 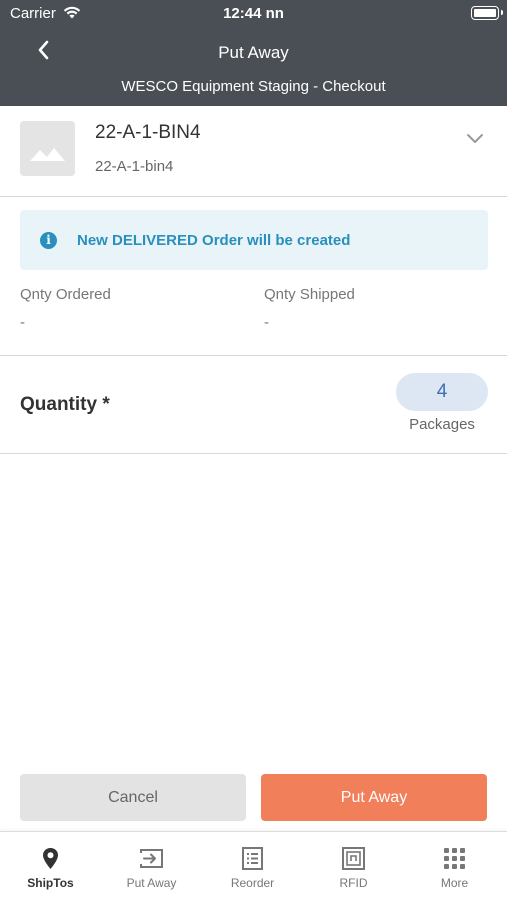 What do you see at coordinates (353, 858) in the screenshot?
I see `rfid-icon` at bounding box center [353, 858].